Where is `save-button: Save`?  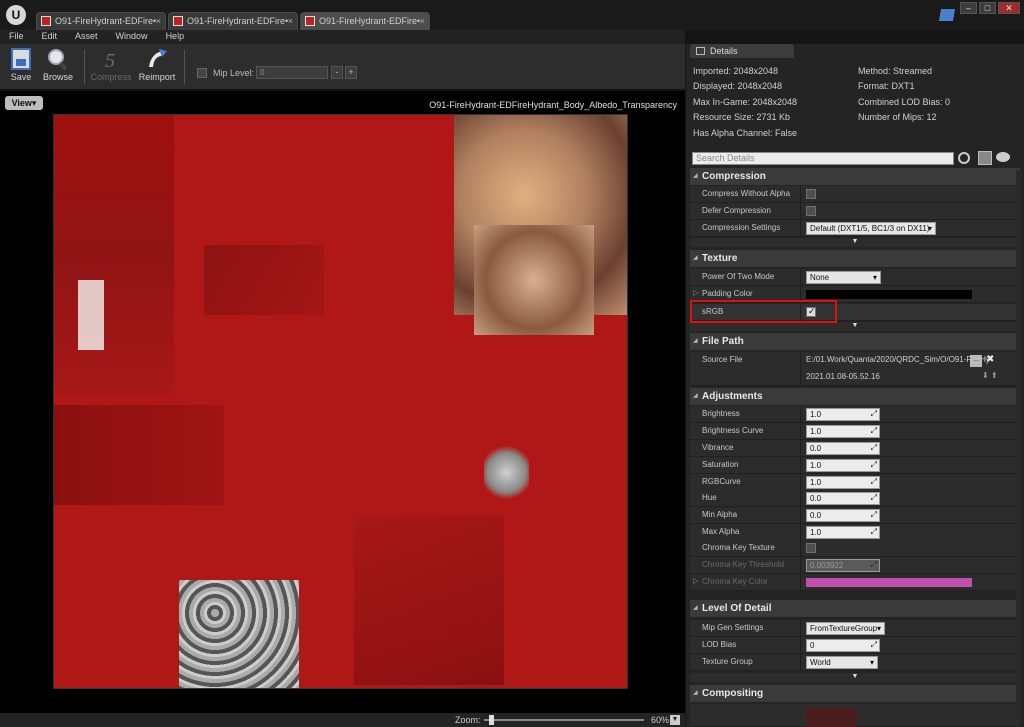 save-button: Save is located at coordinates (21, 67).